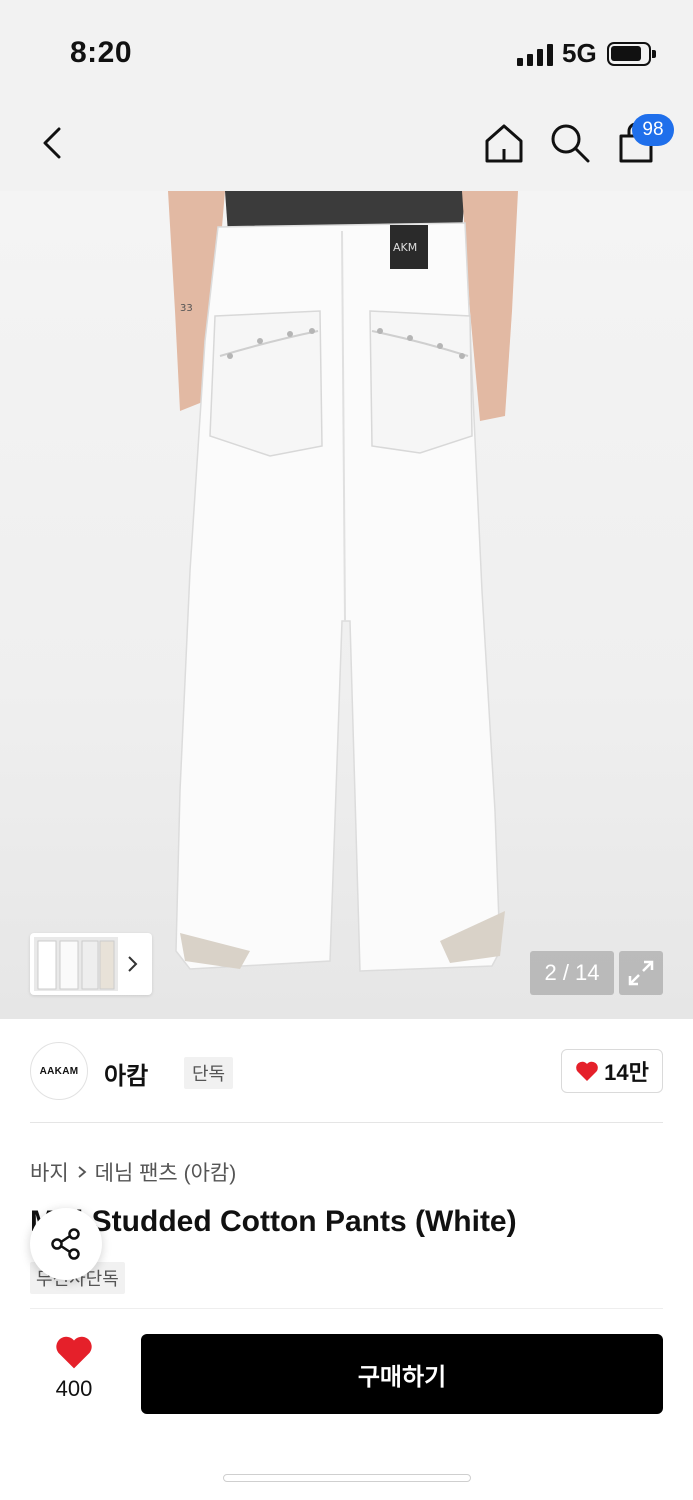 The width and height of the screenshot is (693, 1500). Describe the element at coordinates (273, 1221) in the screenshot. I see `product-title: M ri Studded Cotton Pants (White)` at that location.